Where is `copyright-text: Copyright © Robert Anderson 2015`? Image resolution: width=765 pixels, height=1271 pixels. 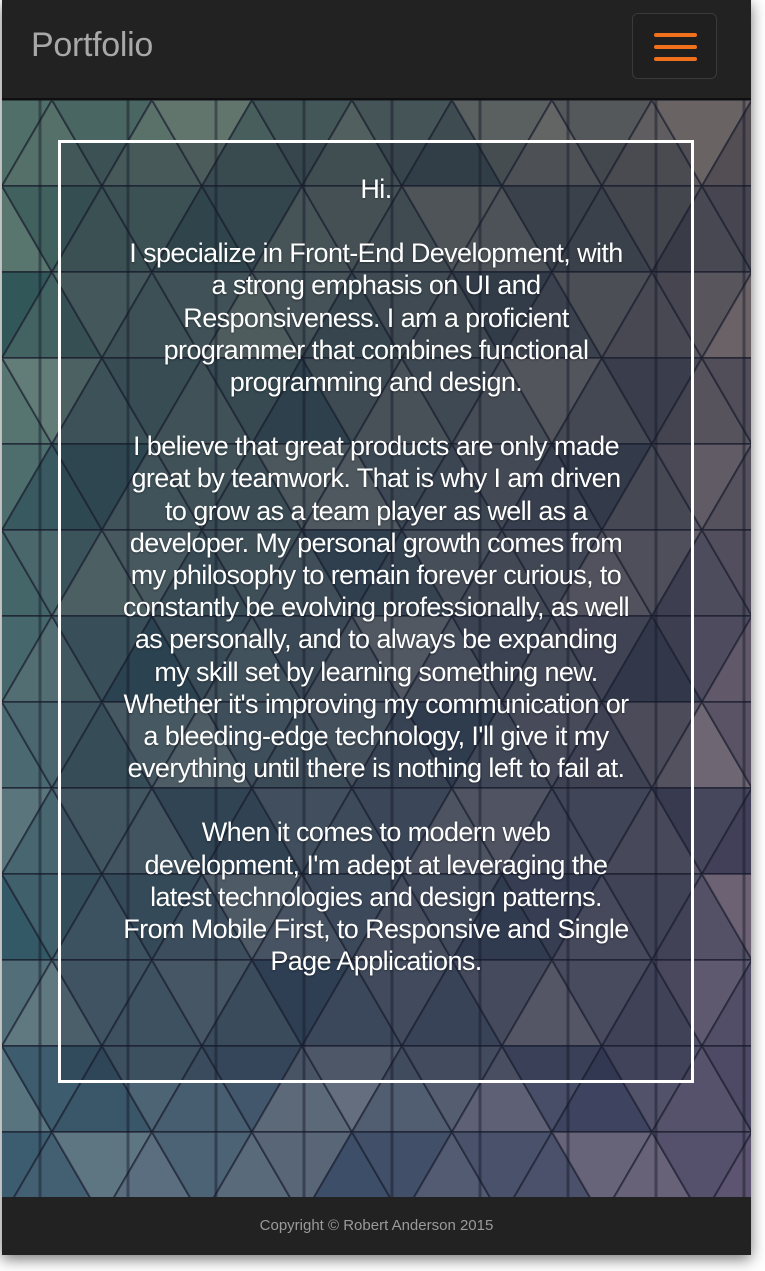 copyright-text: Copyright © Robert Anderson 2015 is located at coordinates (376, 1225).